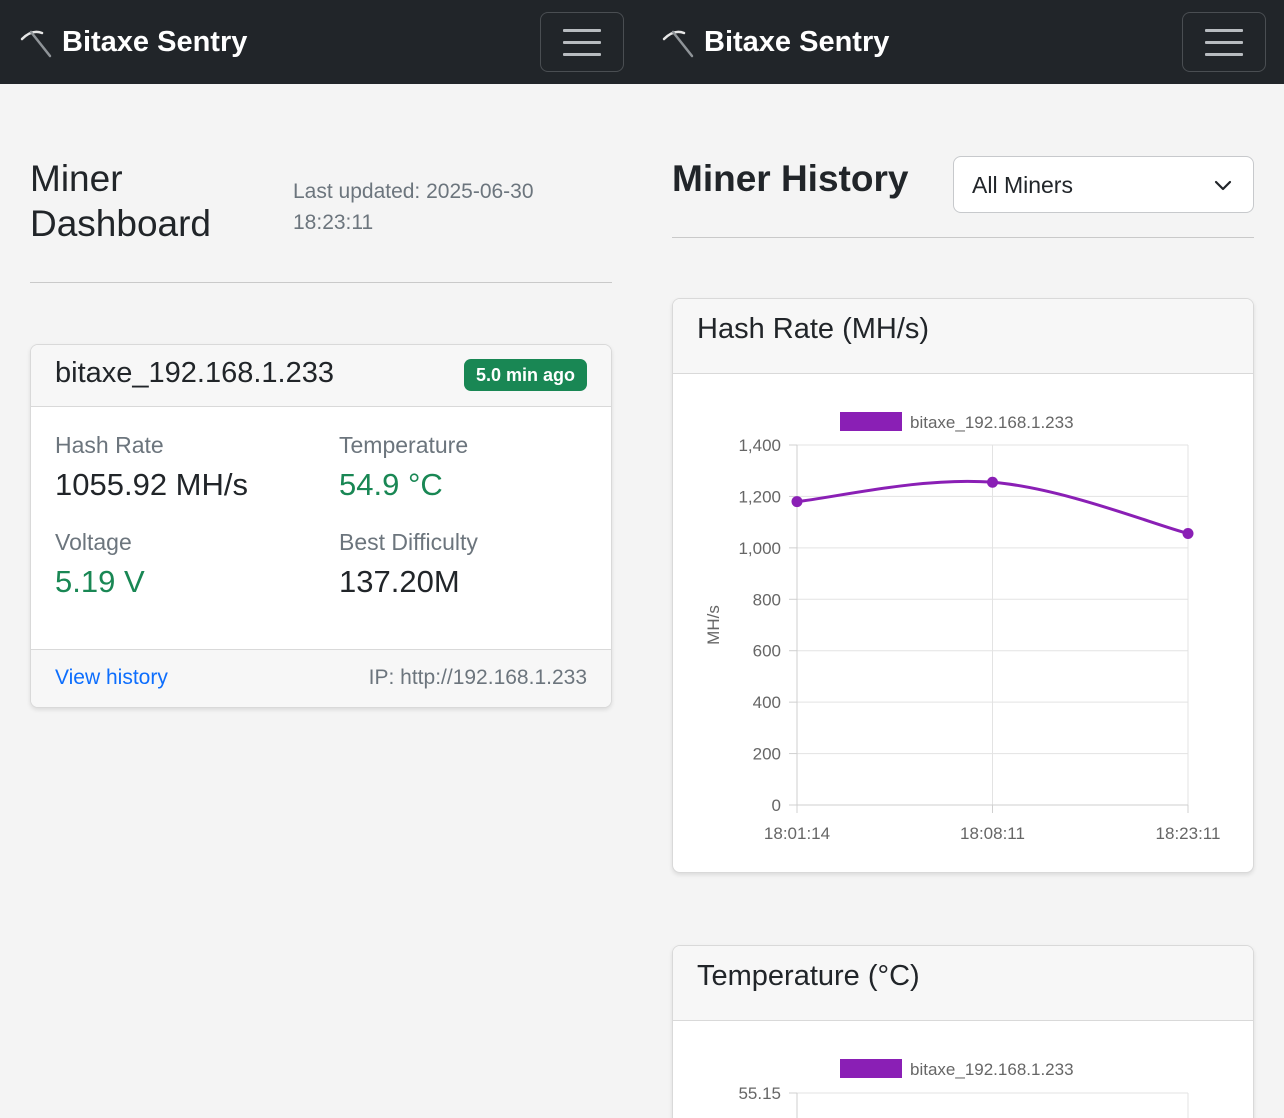  Describe the element at coordinates (813, 329) in the screenshot. I see `chart-card-title: Hash Rate (MH/s)` at that location.